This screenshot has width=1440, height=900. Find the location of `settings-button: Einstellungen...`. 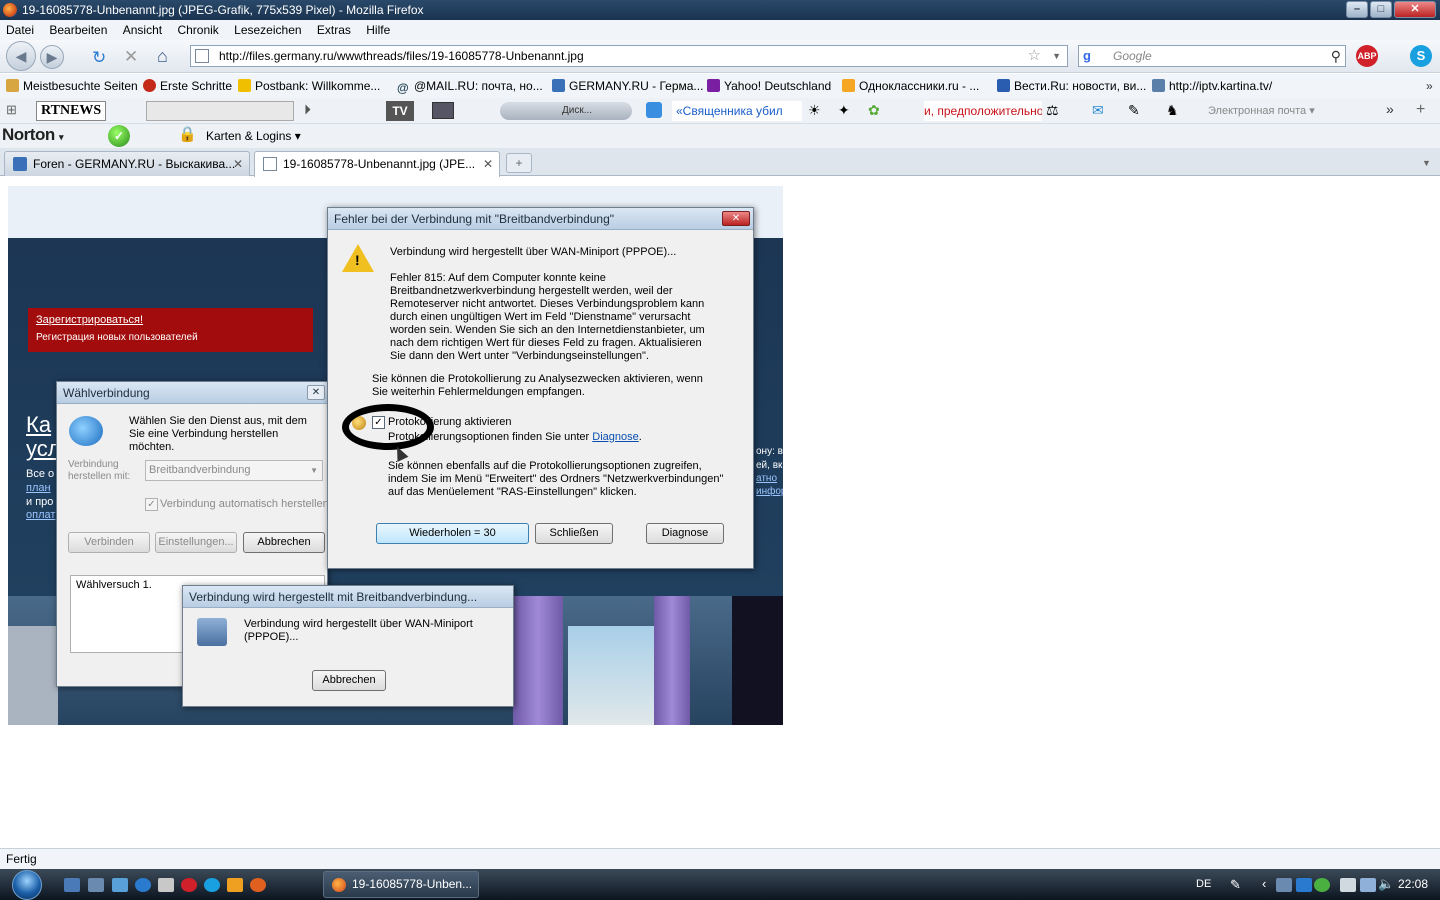

settings-button: Einstellungen... is located at coordinates (196, 542).